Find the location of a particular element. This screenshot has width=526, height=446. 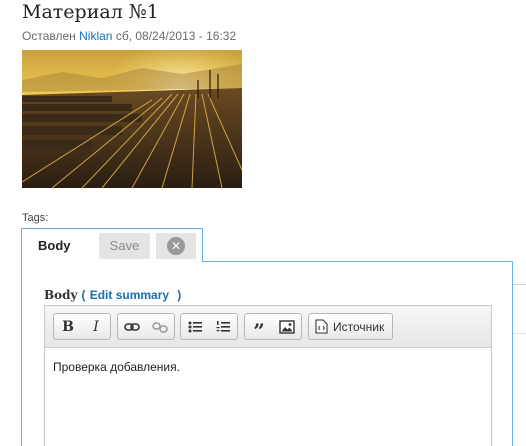

toolbar-group-link is located at coordinates (146, 326).